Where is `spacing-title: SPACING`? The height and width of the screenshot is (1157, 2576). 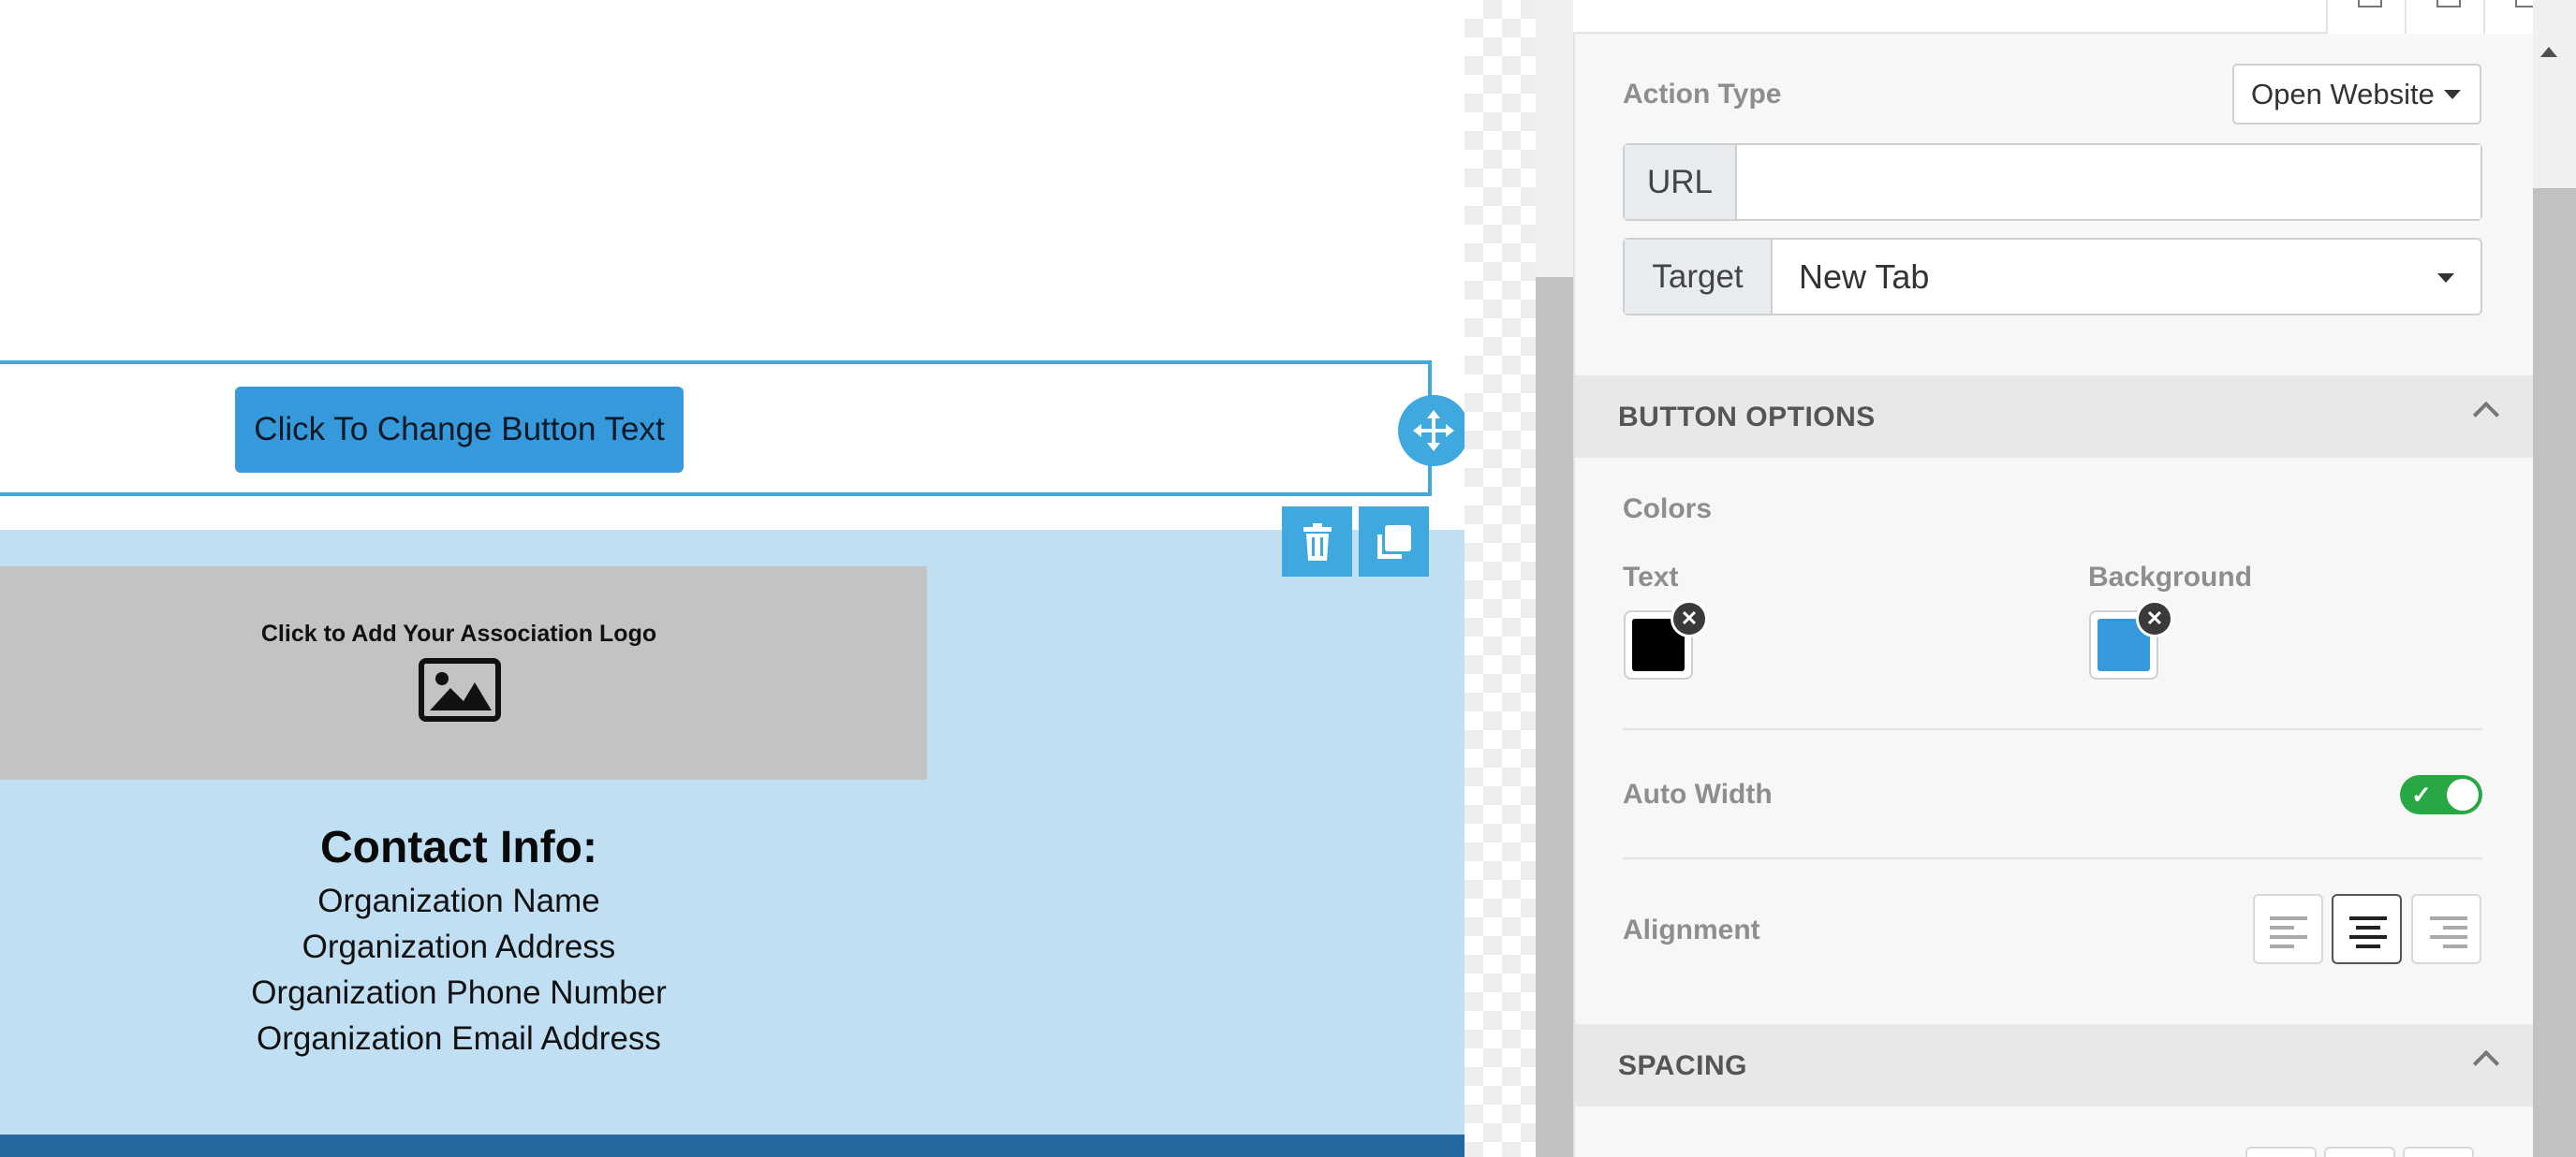 spacing-title: SPACING is located at coordinates (1682, 1065).